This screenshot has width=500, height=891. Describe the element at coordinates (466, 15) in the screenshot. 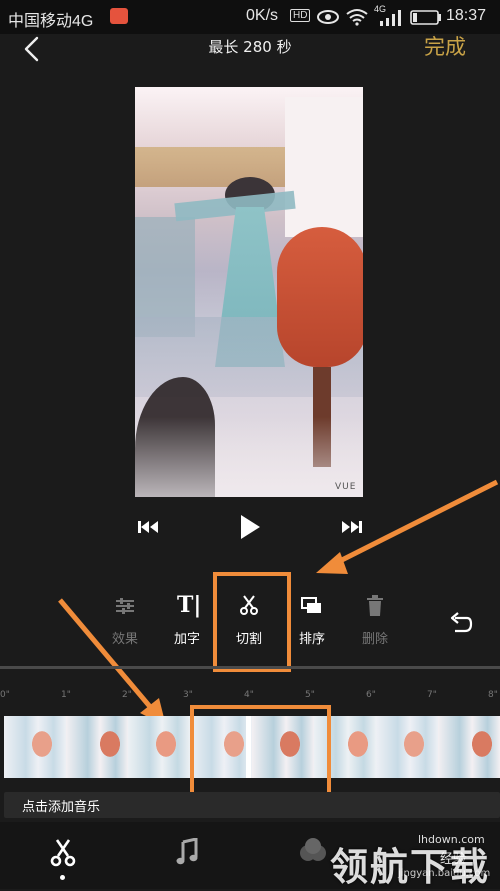

I see `clock-label: 18:37` at that location.